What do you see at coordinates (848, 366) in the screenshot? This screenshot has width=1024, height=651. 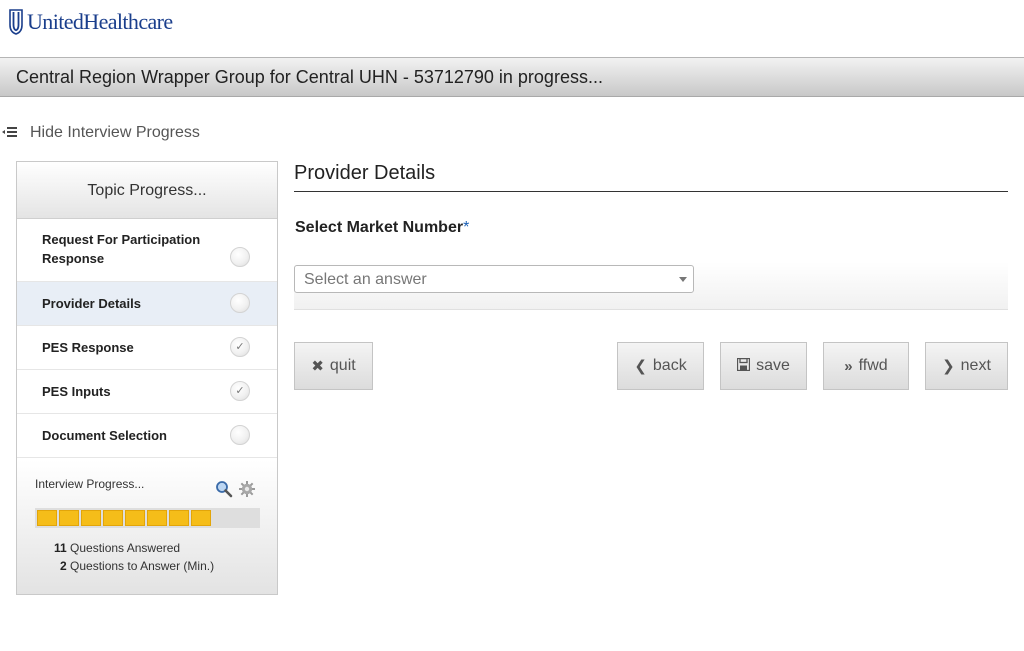 I see `double-chevron-right-icon: »` at bounding box center [848, 366].